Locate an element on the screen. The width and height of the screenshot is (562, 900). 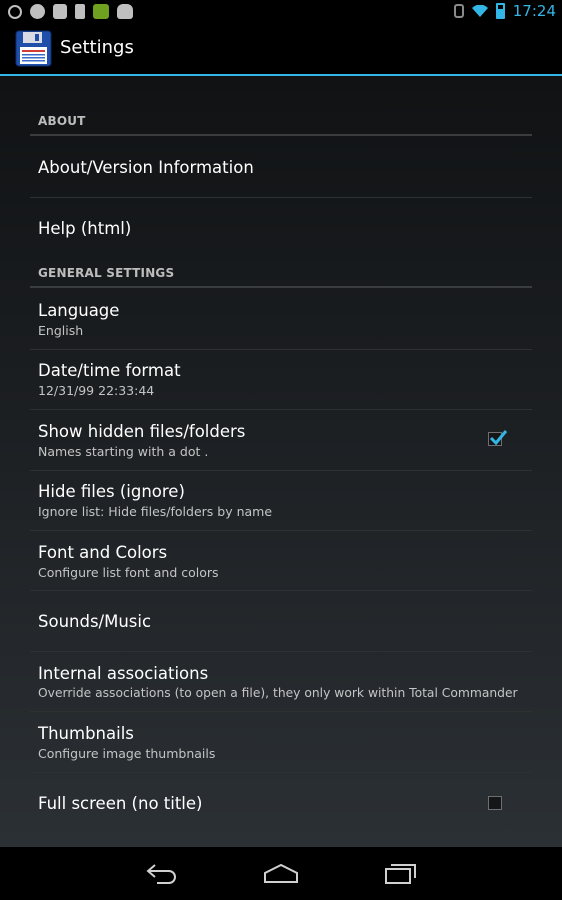
system-icons: 17:24 is located at coordinates (504, 11).